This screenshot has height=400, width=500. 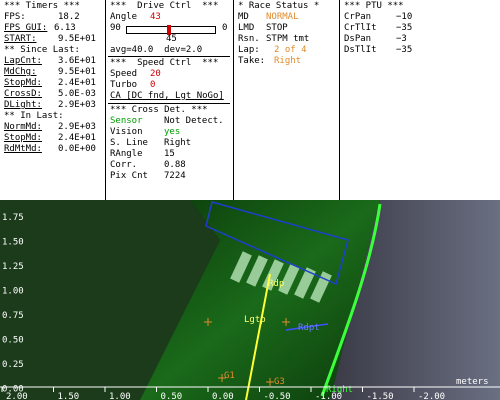 What do you see at coordinates (120, 396) in the screenshot?
I see `x-tick-label: 1.00` at bounding box center [120, 396].